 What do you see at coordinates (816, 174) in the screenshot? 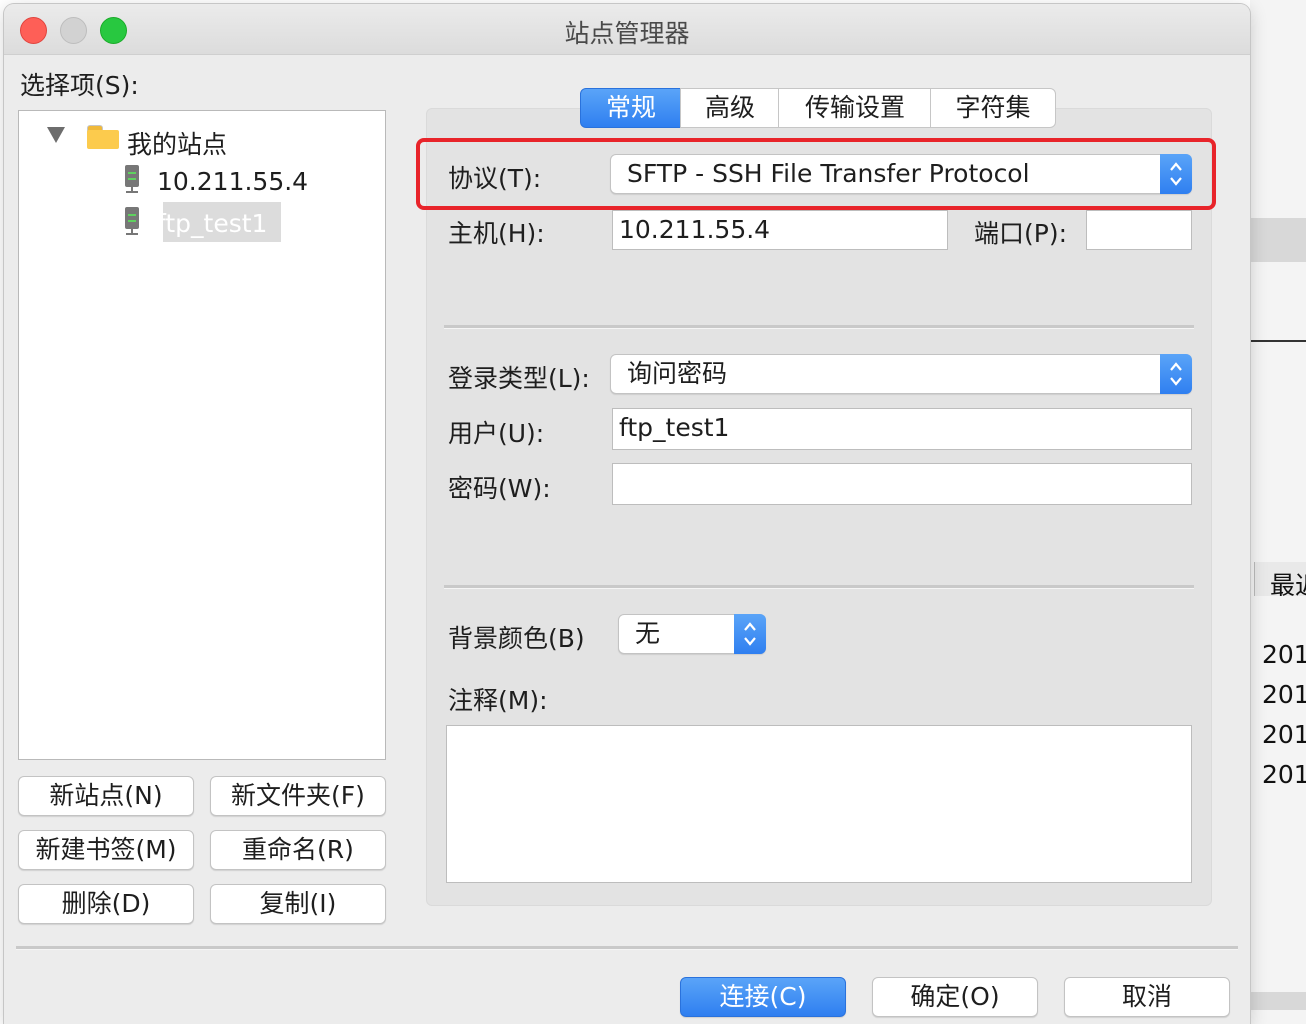
I see `annotation-highlight-box` at bounding box center [816, 174].